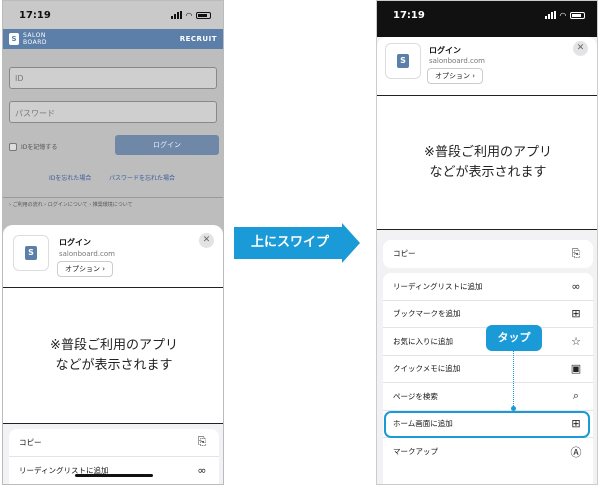 This screenshot has width=600, height=485. I want to click on divider, so click(113, 197).